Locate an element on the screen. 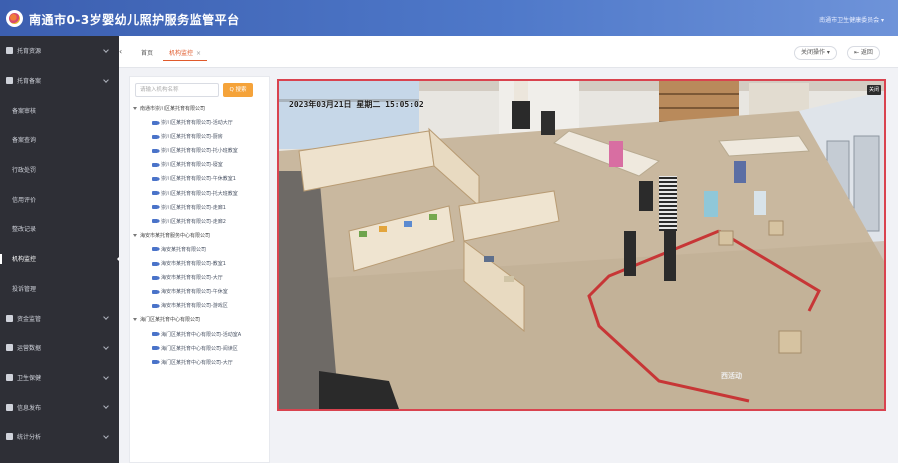 This screenshot has height=463, width=898. close-icon: × is located at coordinates (198, 53).